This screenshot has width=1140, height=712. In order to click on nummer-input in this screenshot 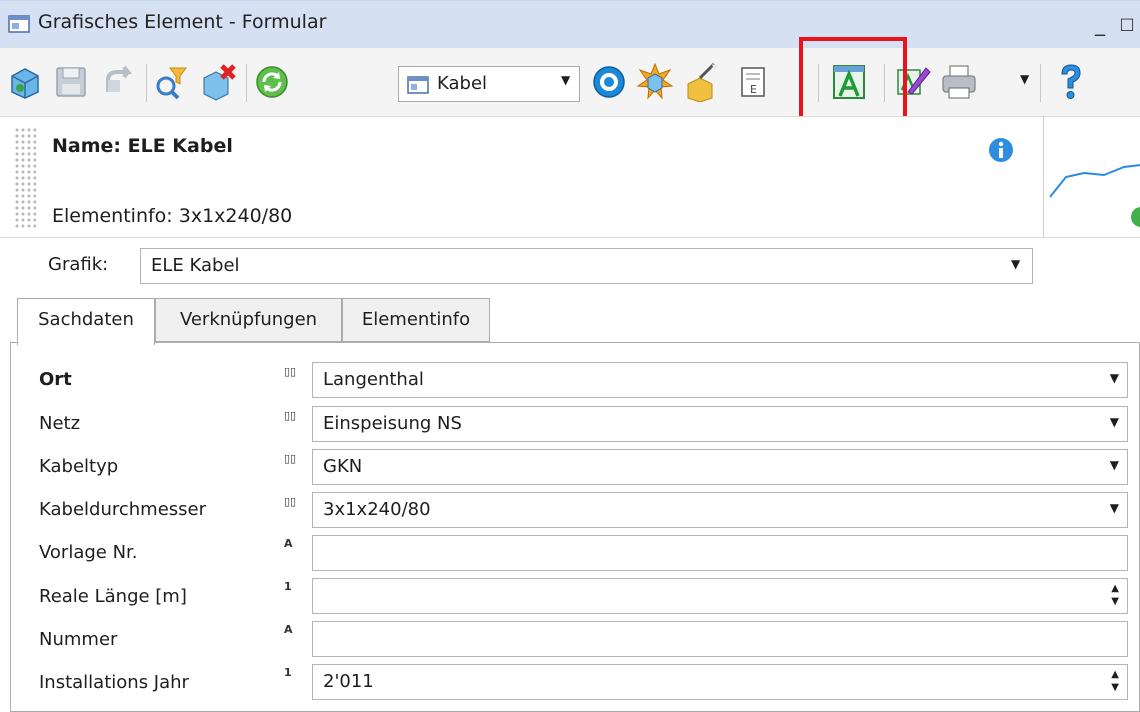, I will do `click(720, 639)`.